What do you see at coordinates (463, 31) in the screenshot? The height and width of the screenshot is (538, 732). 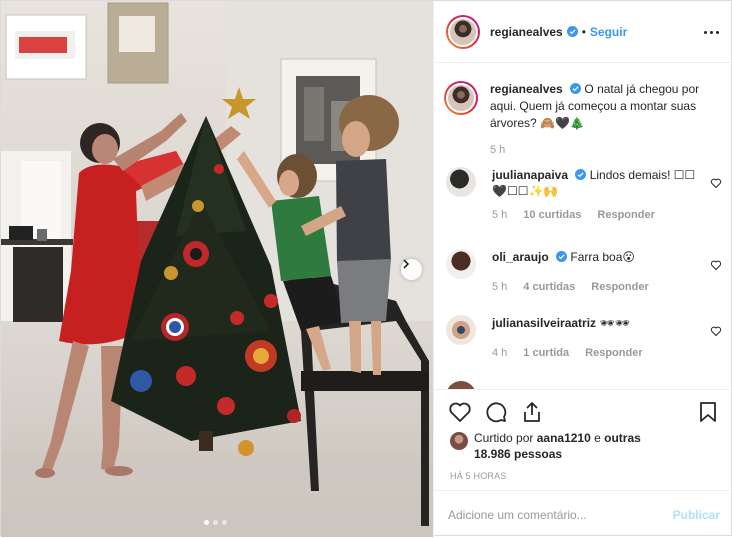 I see `author-avatar` at bounding box center [463, 31].